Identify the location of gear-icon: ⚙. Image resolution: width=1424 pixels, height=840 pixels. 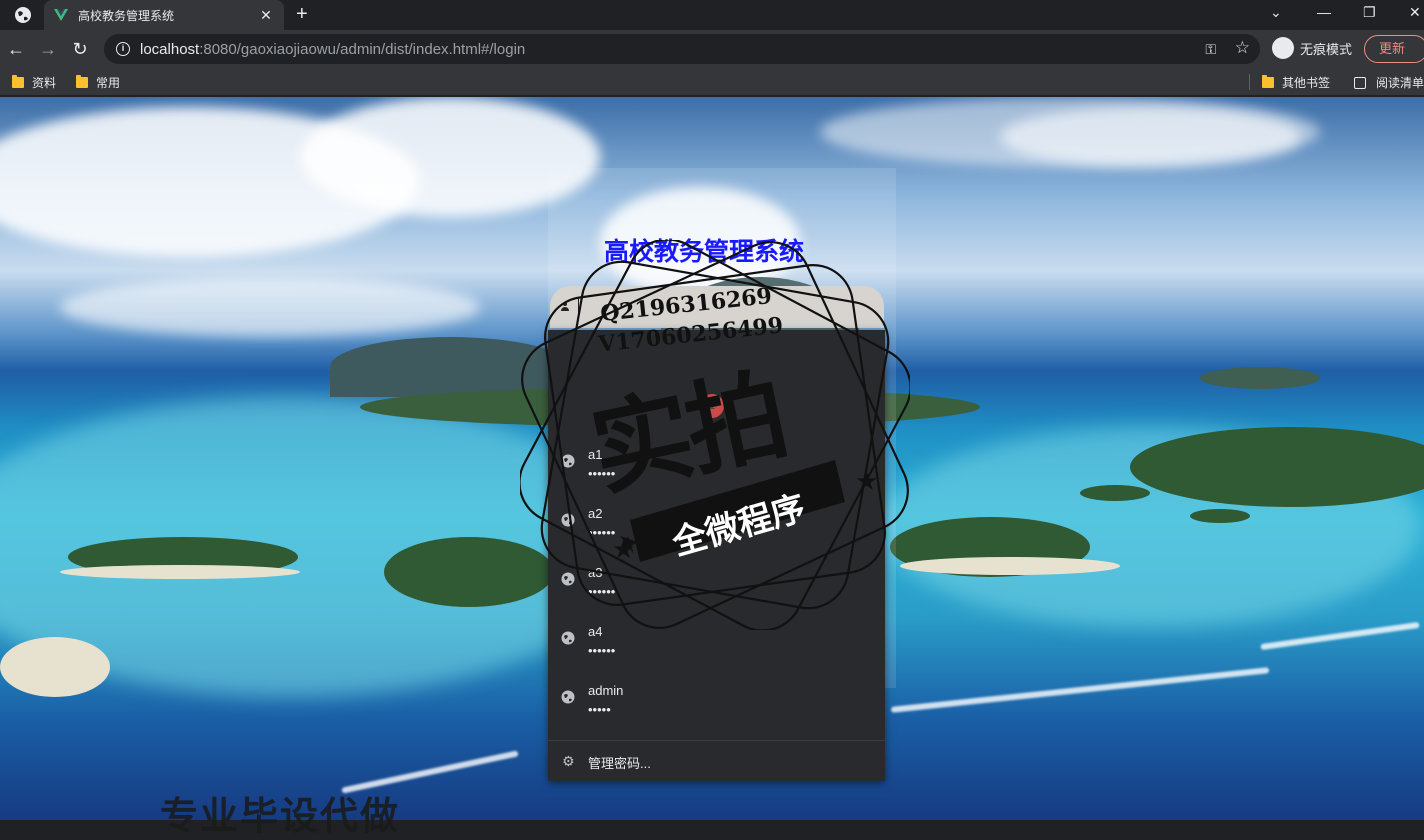
(568, 761).